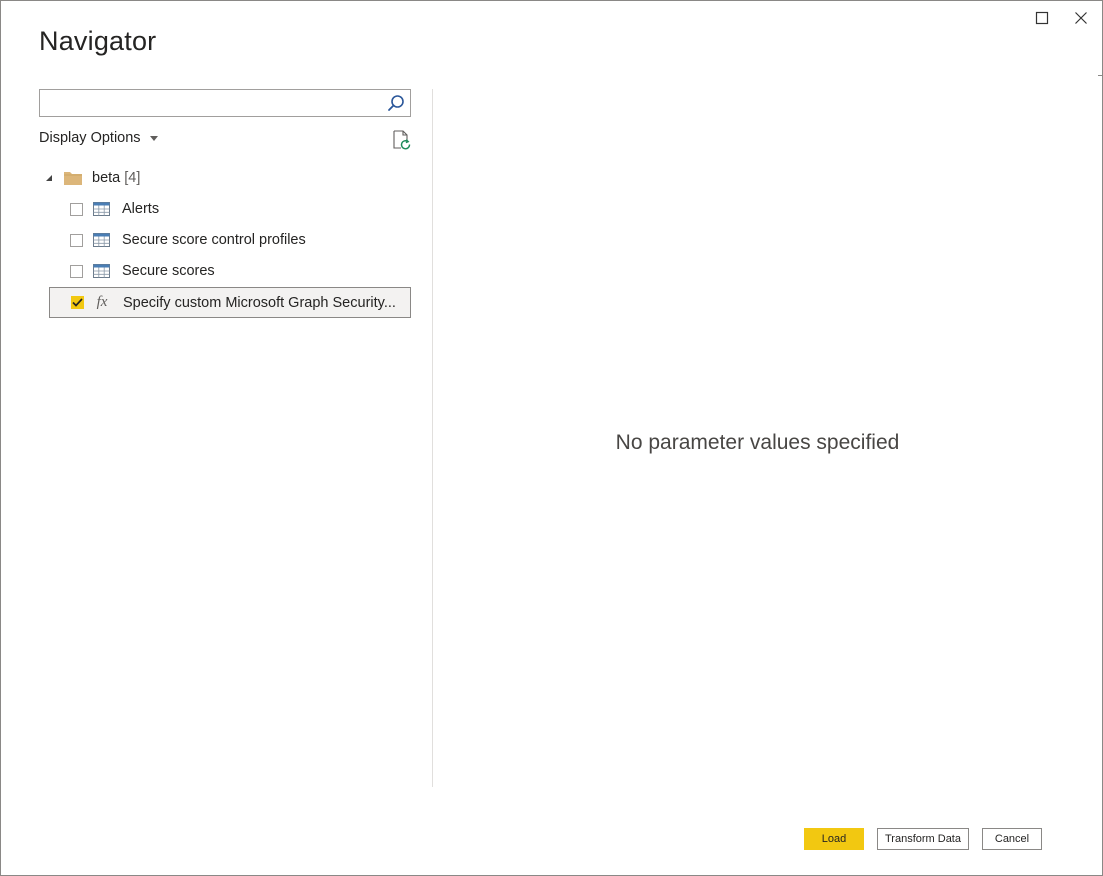 This screenshot has height=876, width=1103. Describe the element at coordinates (396, 103) in the screenshot. I see `search-icon` at that location.